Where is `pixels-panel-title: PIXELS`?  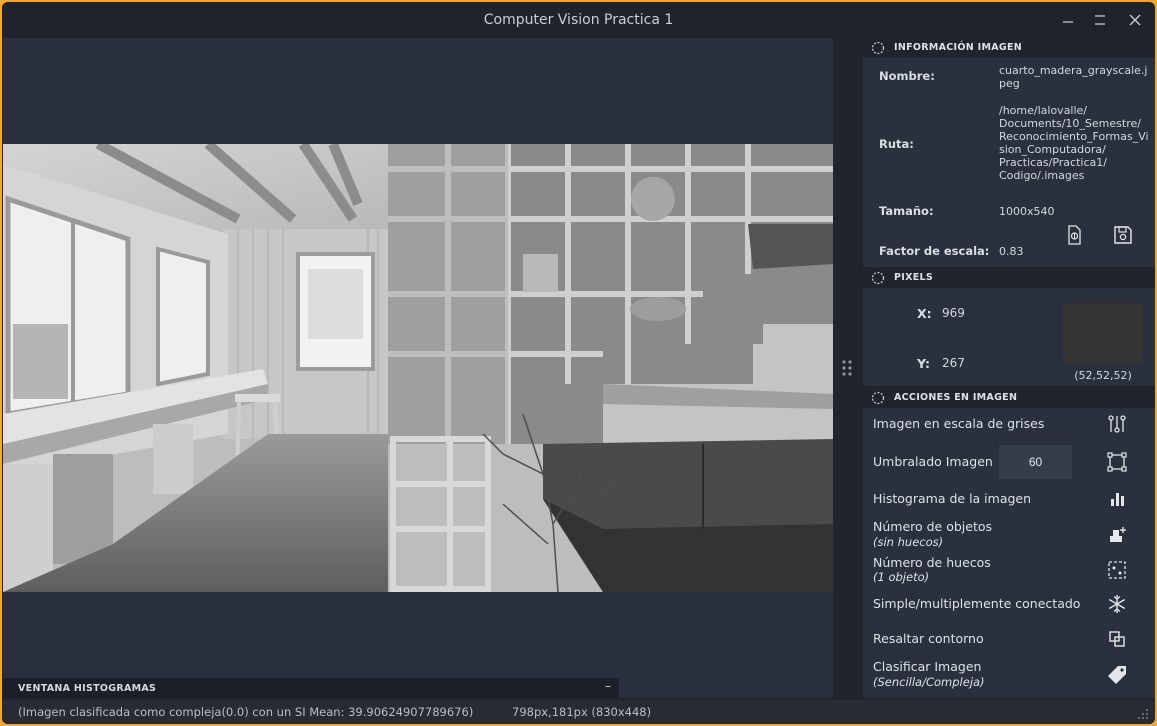
pixels-panel-title: PIXELS is located at coordinates (914, 277).